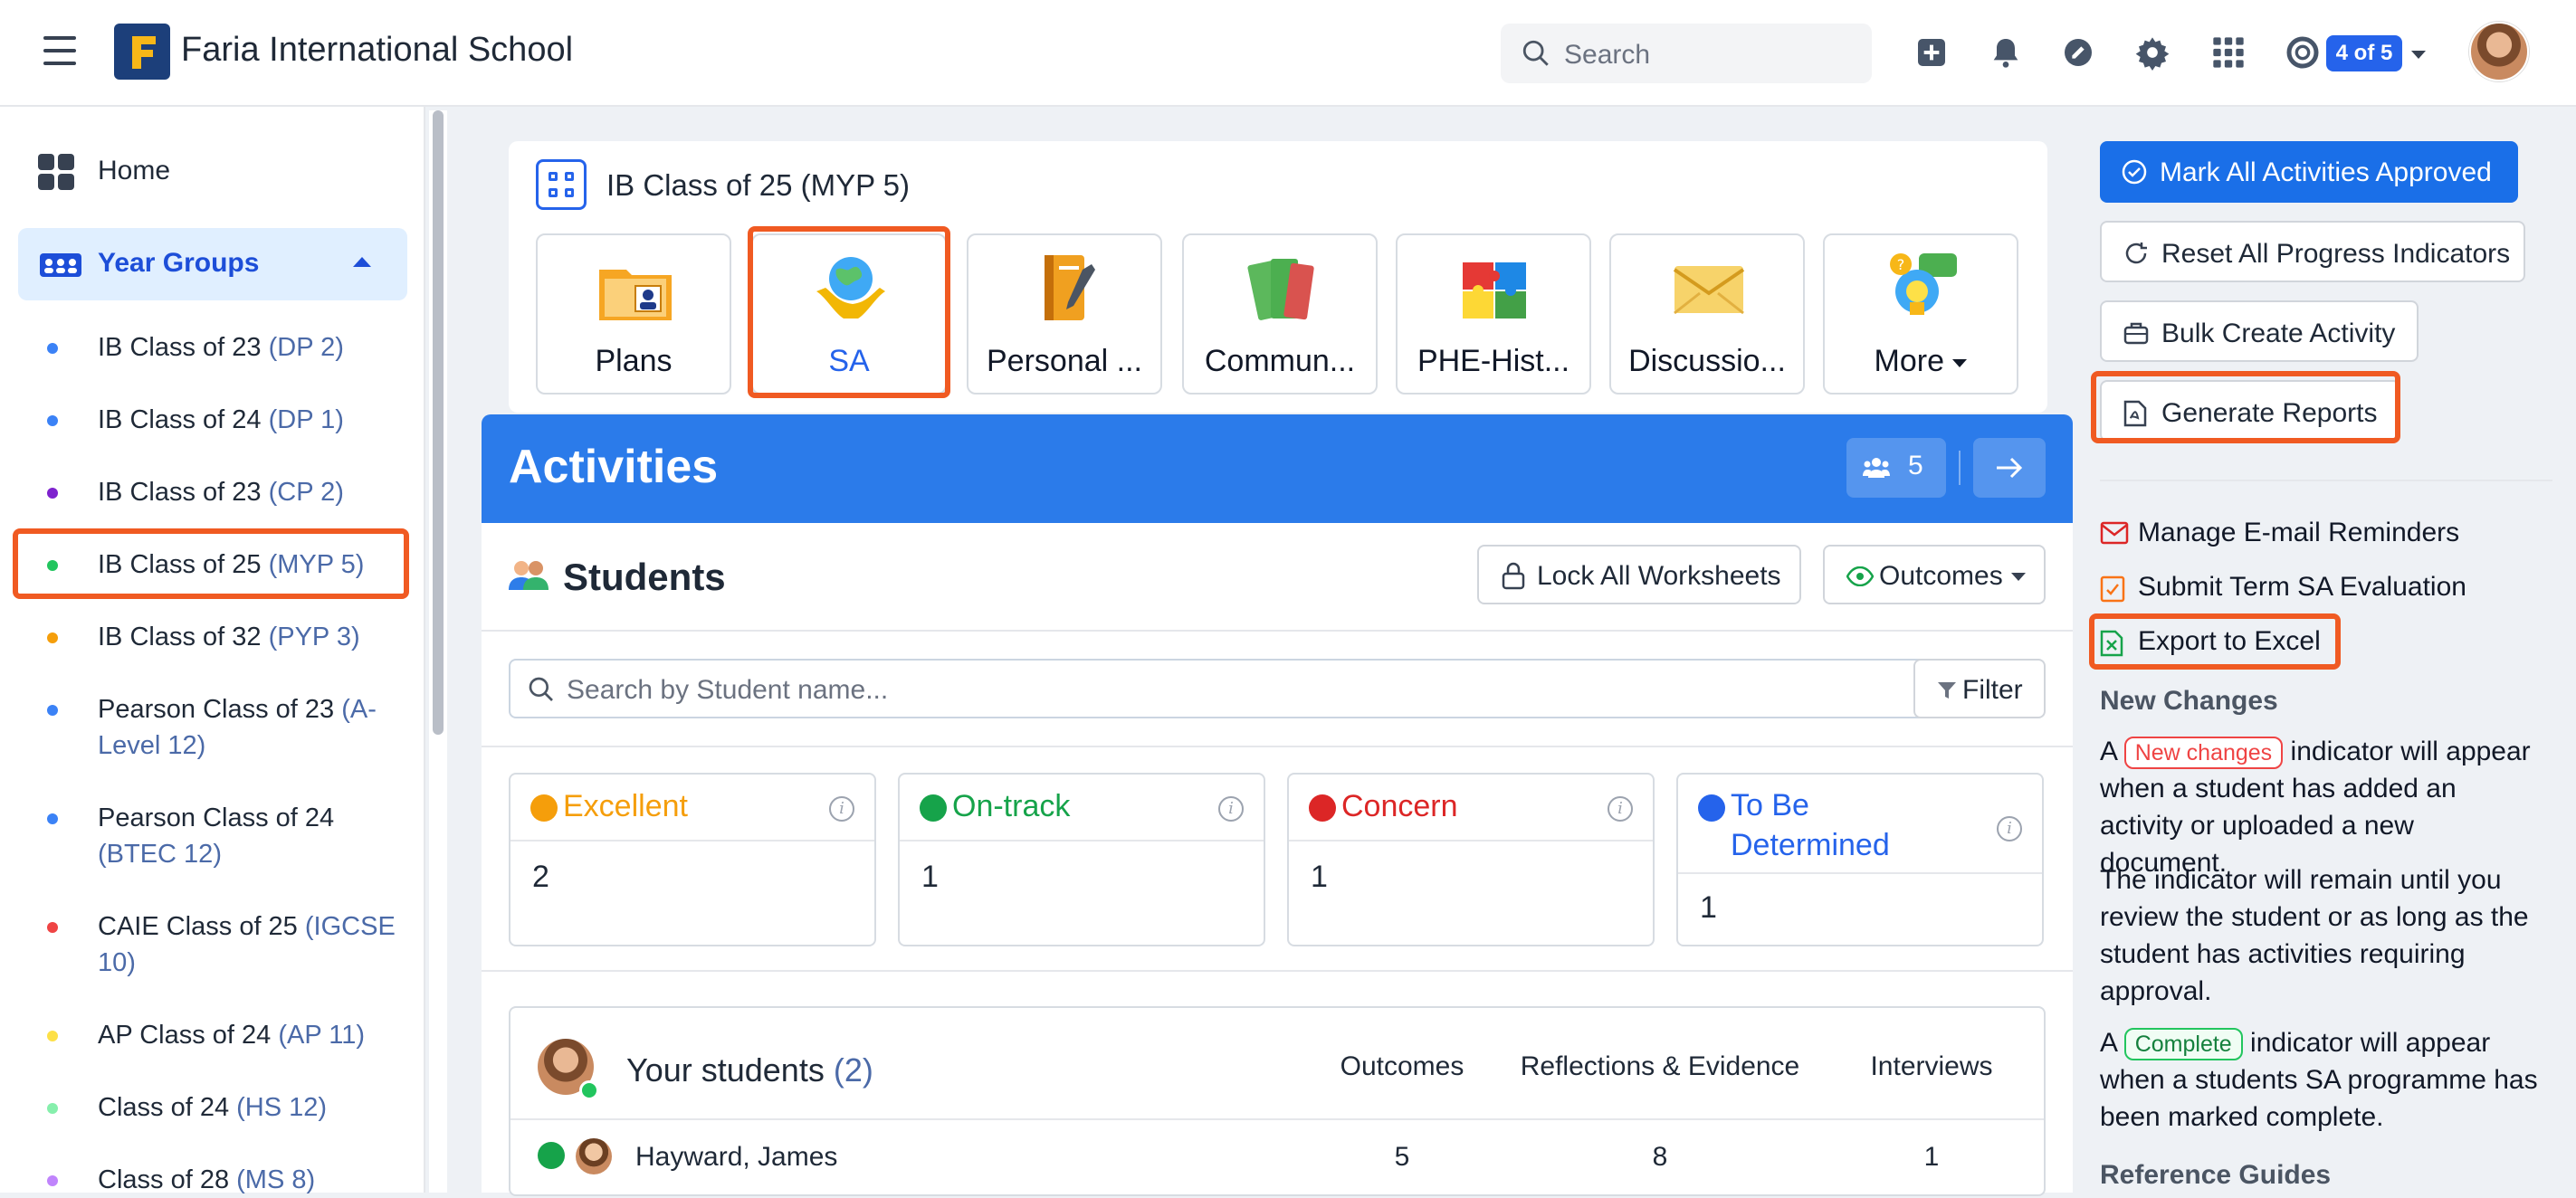 This screenshot has height=1198, width=2576. I want to click on school-name: Faria International School, so click(377, 50).